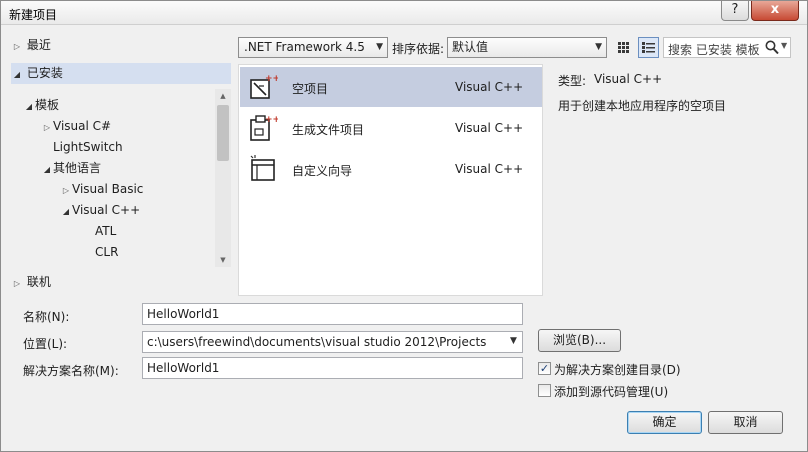  What do you see at coordinates (735, 11) in the screenshot?
I see `help-button: ?` at bounding box center [735, 11].